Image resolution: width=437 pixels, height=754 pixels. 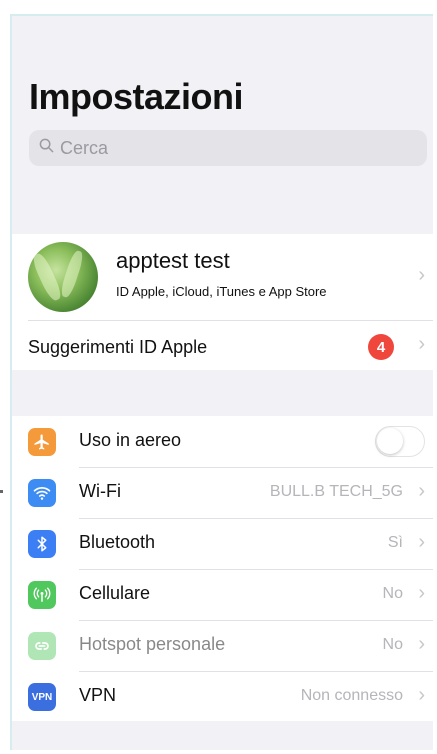 I want to click on row-value: Non connesso, so click(x=351, y=695).